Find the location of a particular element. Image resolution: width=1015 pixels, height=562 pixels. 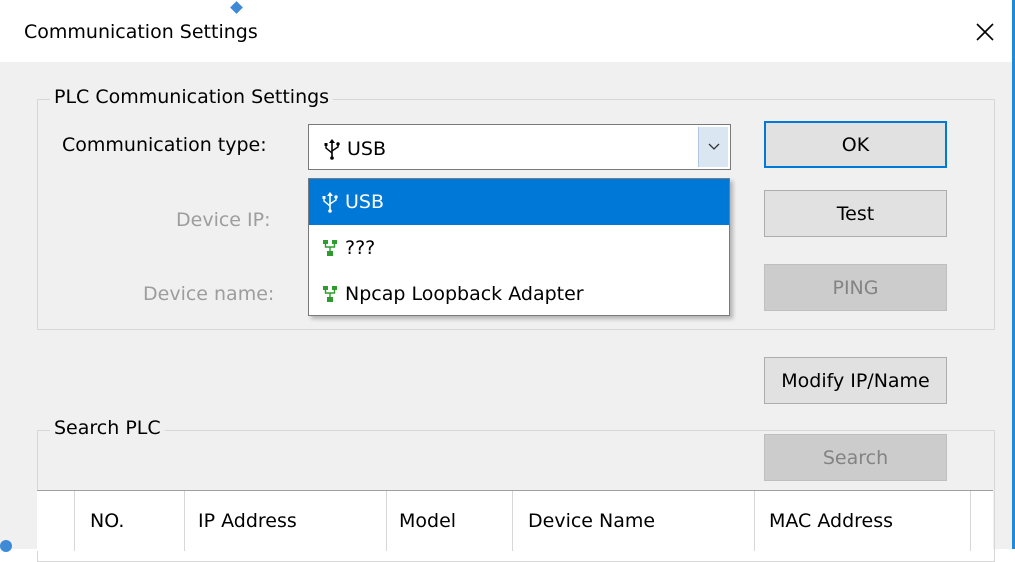

communication-type-text: USB is located at coordinates (367, 149).